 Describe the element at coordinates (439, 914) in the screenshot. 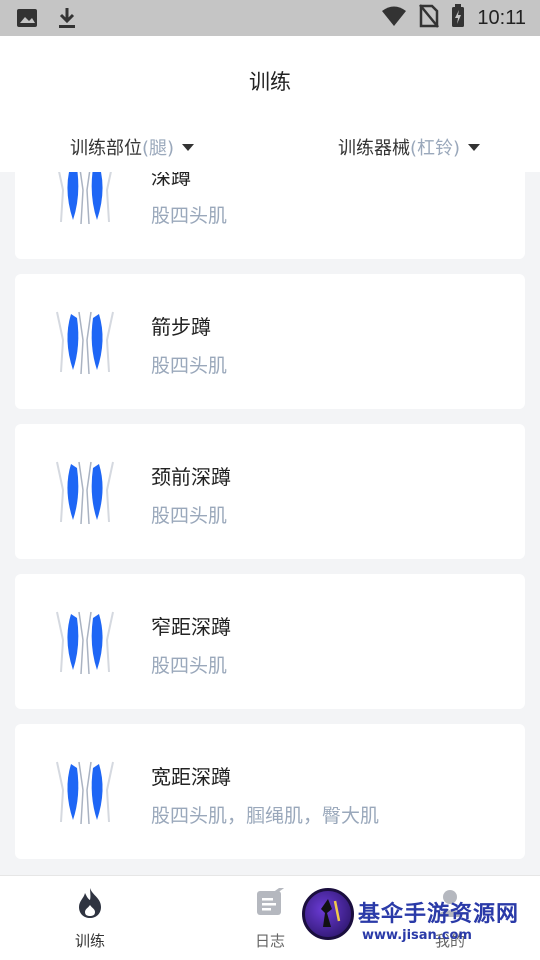

I see `watermark-title: 基伞手游资源网` at that location.